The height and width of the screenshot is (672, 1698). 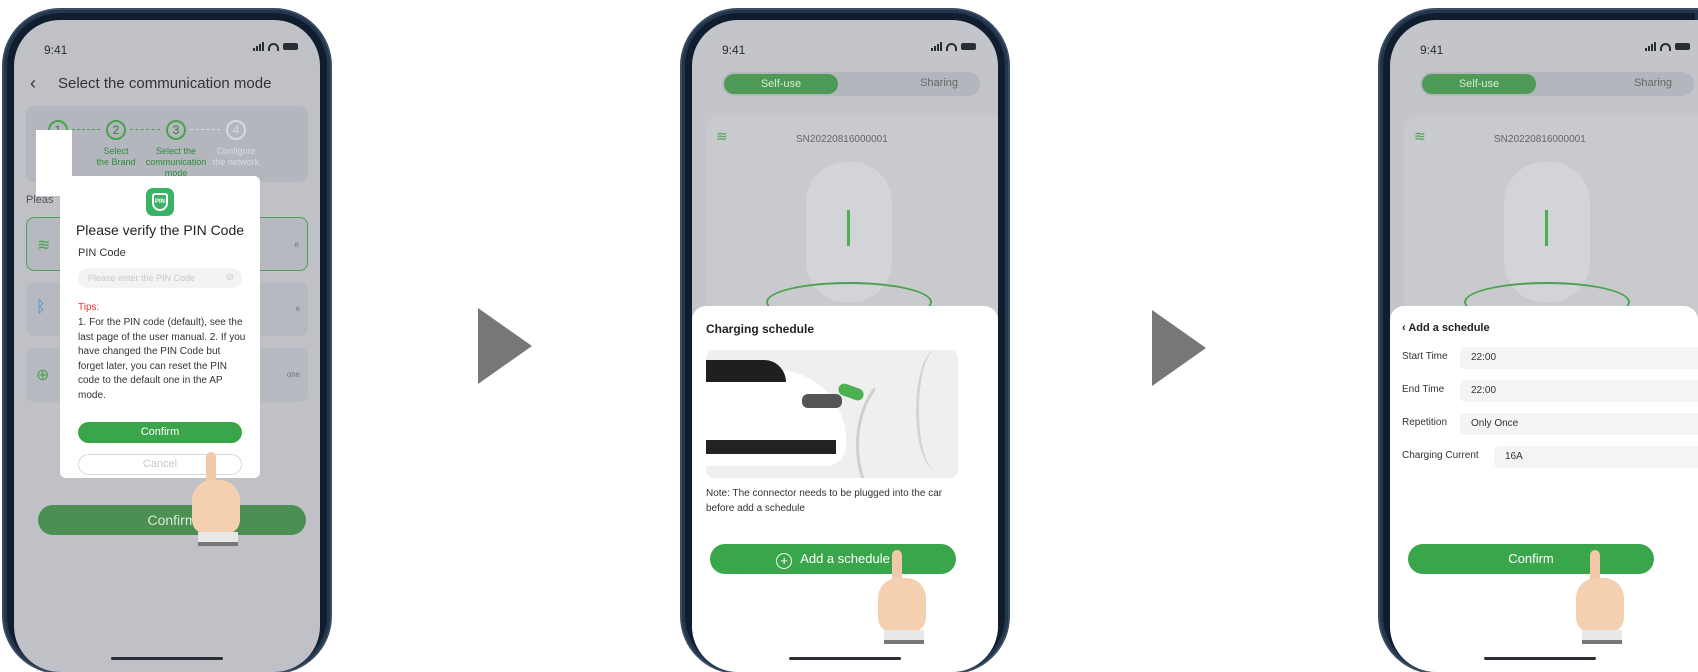 I want to click on pin-input-placeholder: Please enter the PIN Code, so click(x=142, y=278).